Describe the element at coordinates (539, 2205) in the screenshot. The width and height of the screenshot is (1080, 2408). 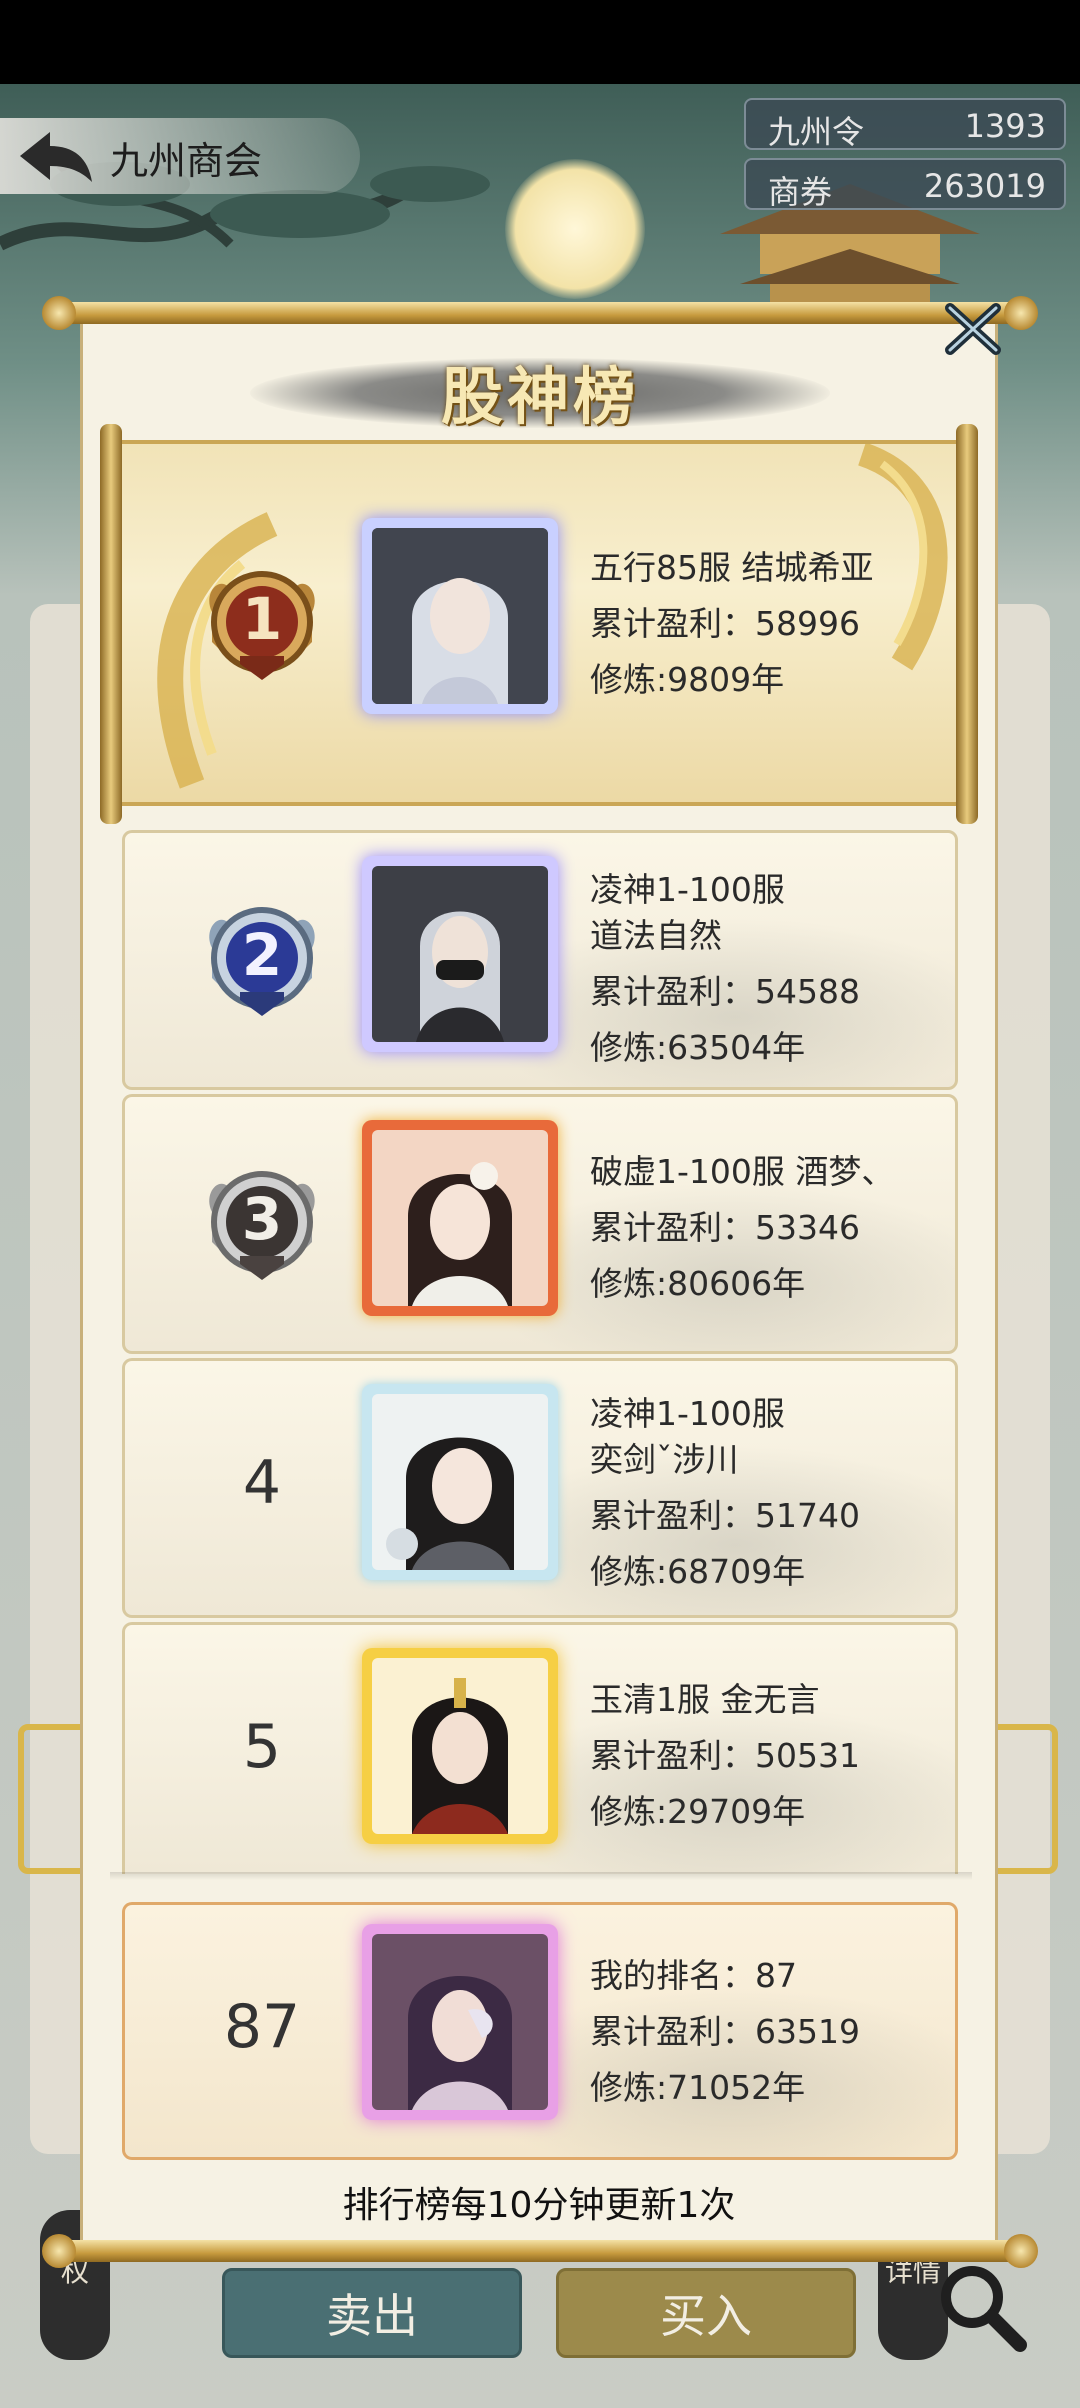
I see `update-note: 排行榜每10分钟更新1次` at that location.